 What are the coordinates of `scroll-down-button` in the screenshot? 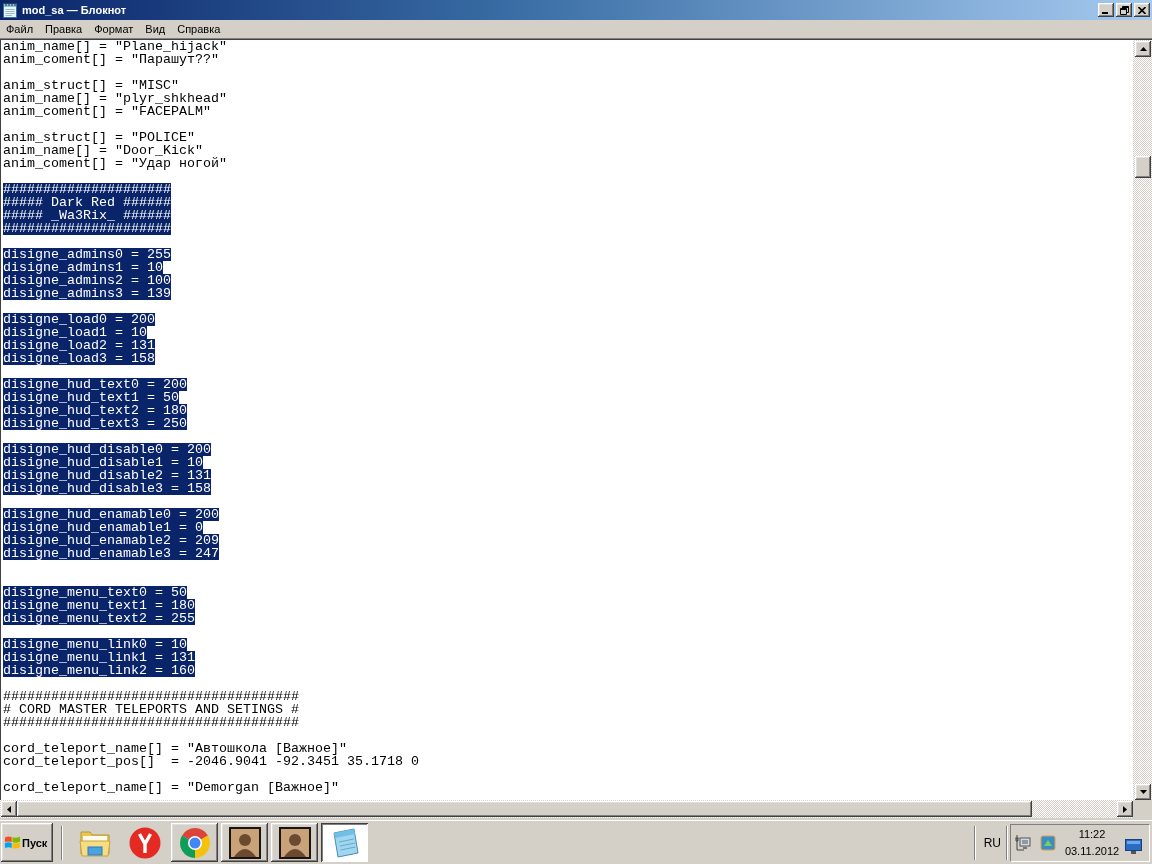 It's located at (1143, 792).